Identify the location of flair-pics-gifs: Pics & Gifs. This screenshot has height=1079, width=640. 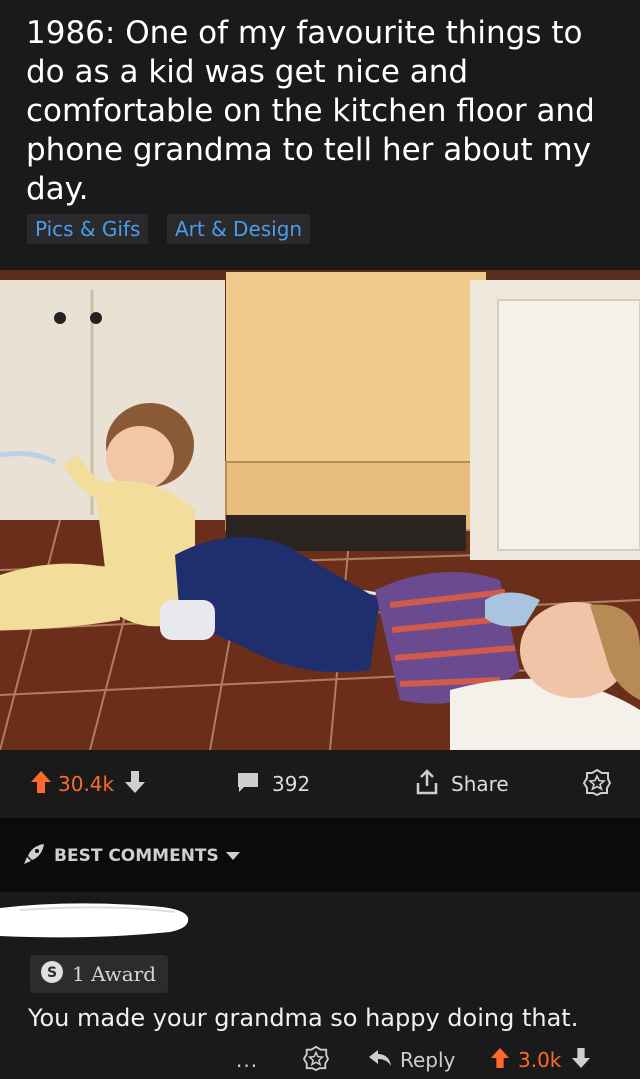
(88, 229).